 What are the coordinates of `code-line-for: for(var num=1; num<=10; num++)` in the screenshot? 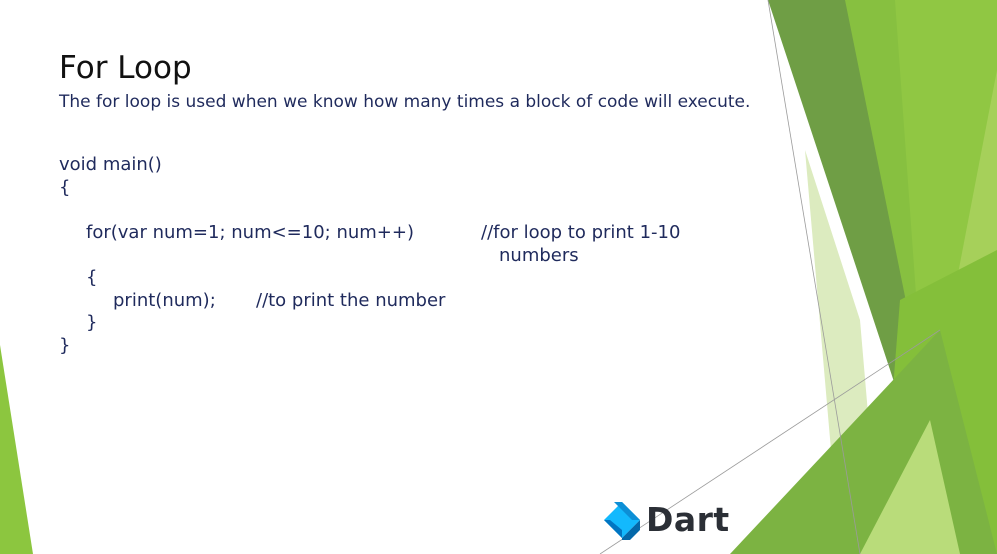 It's located at (250, 232).